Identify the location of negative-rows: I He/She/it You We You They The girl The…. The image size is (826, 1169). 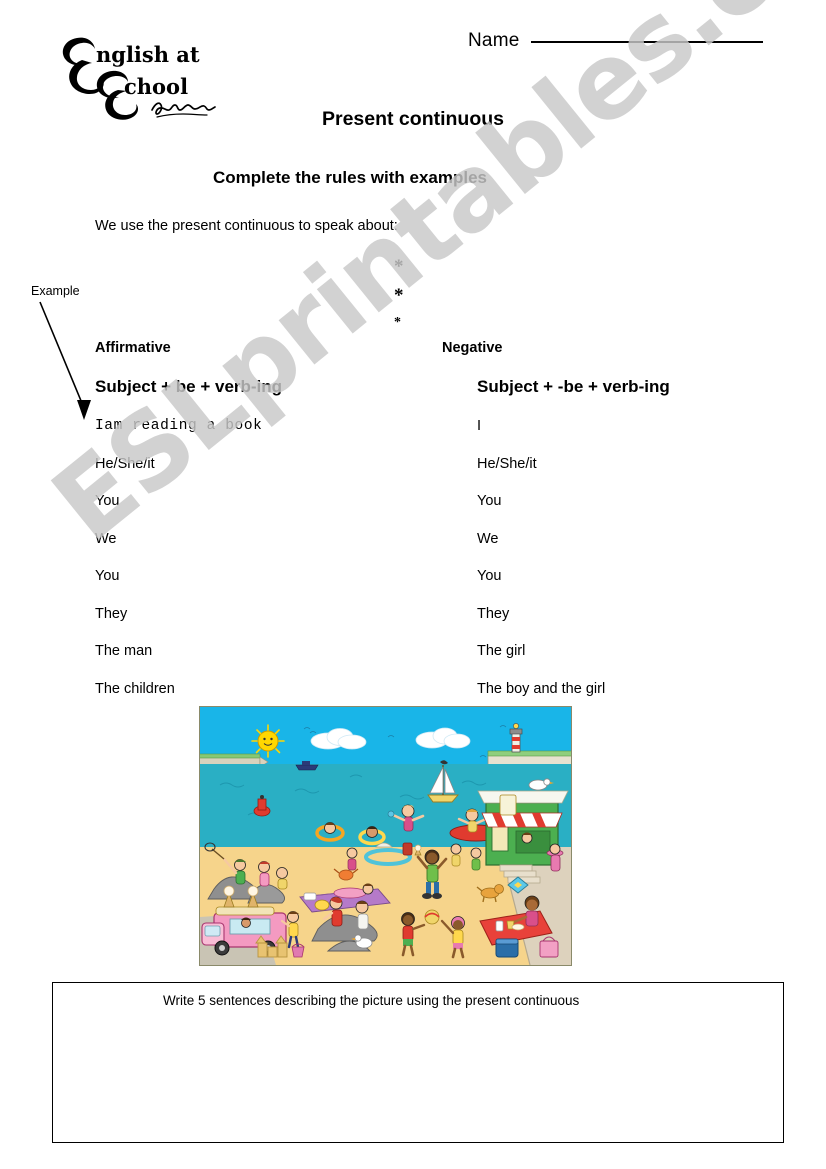
(629, 558).